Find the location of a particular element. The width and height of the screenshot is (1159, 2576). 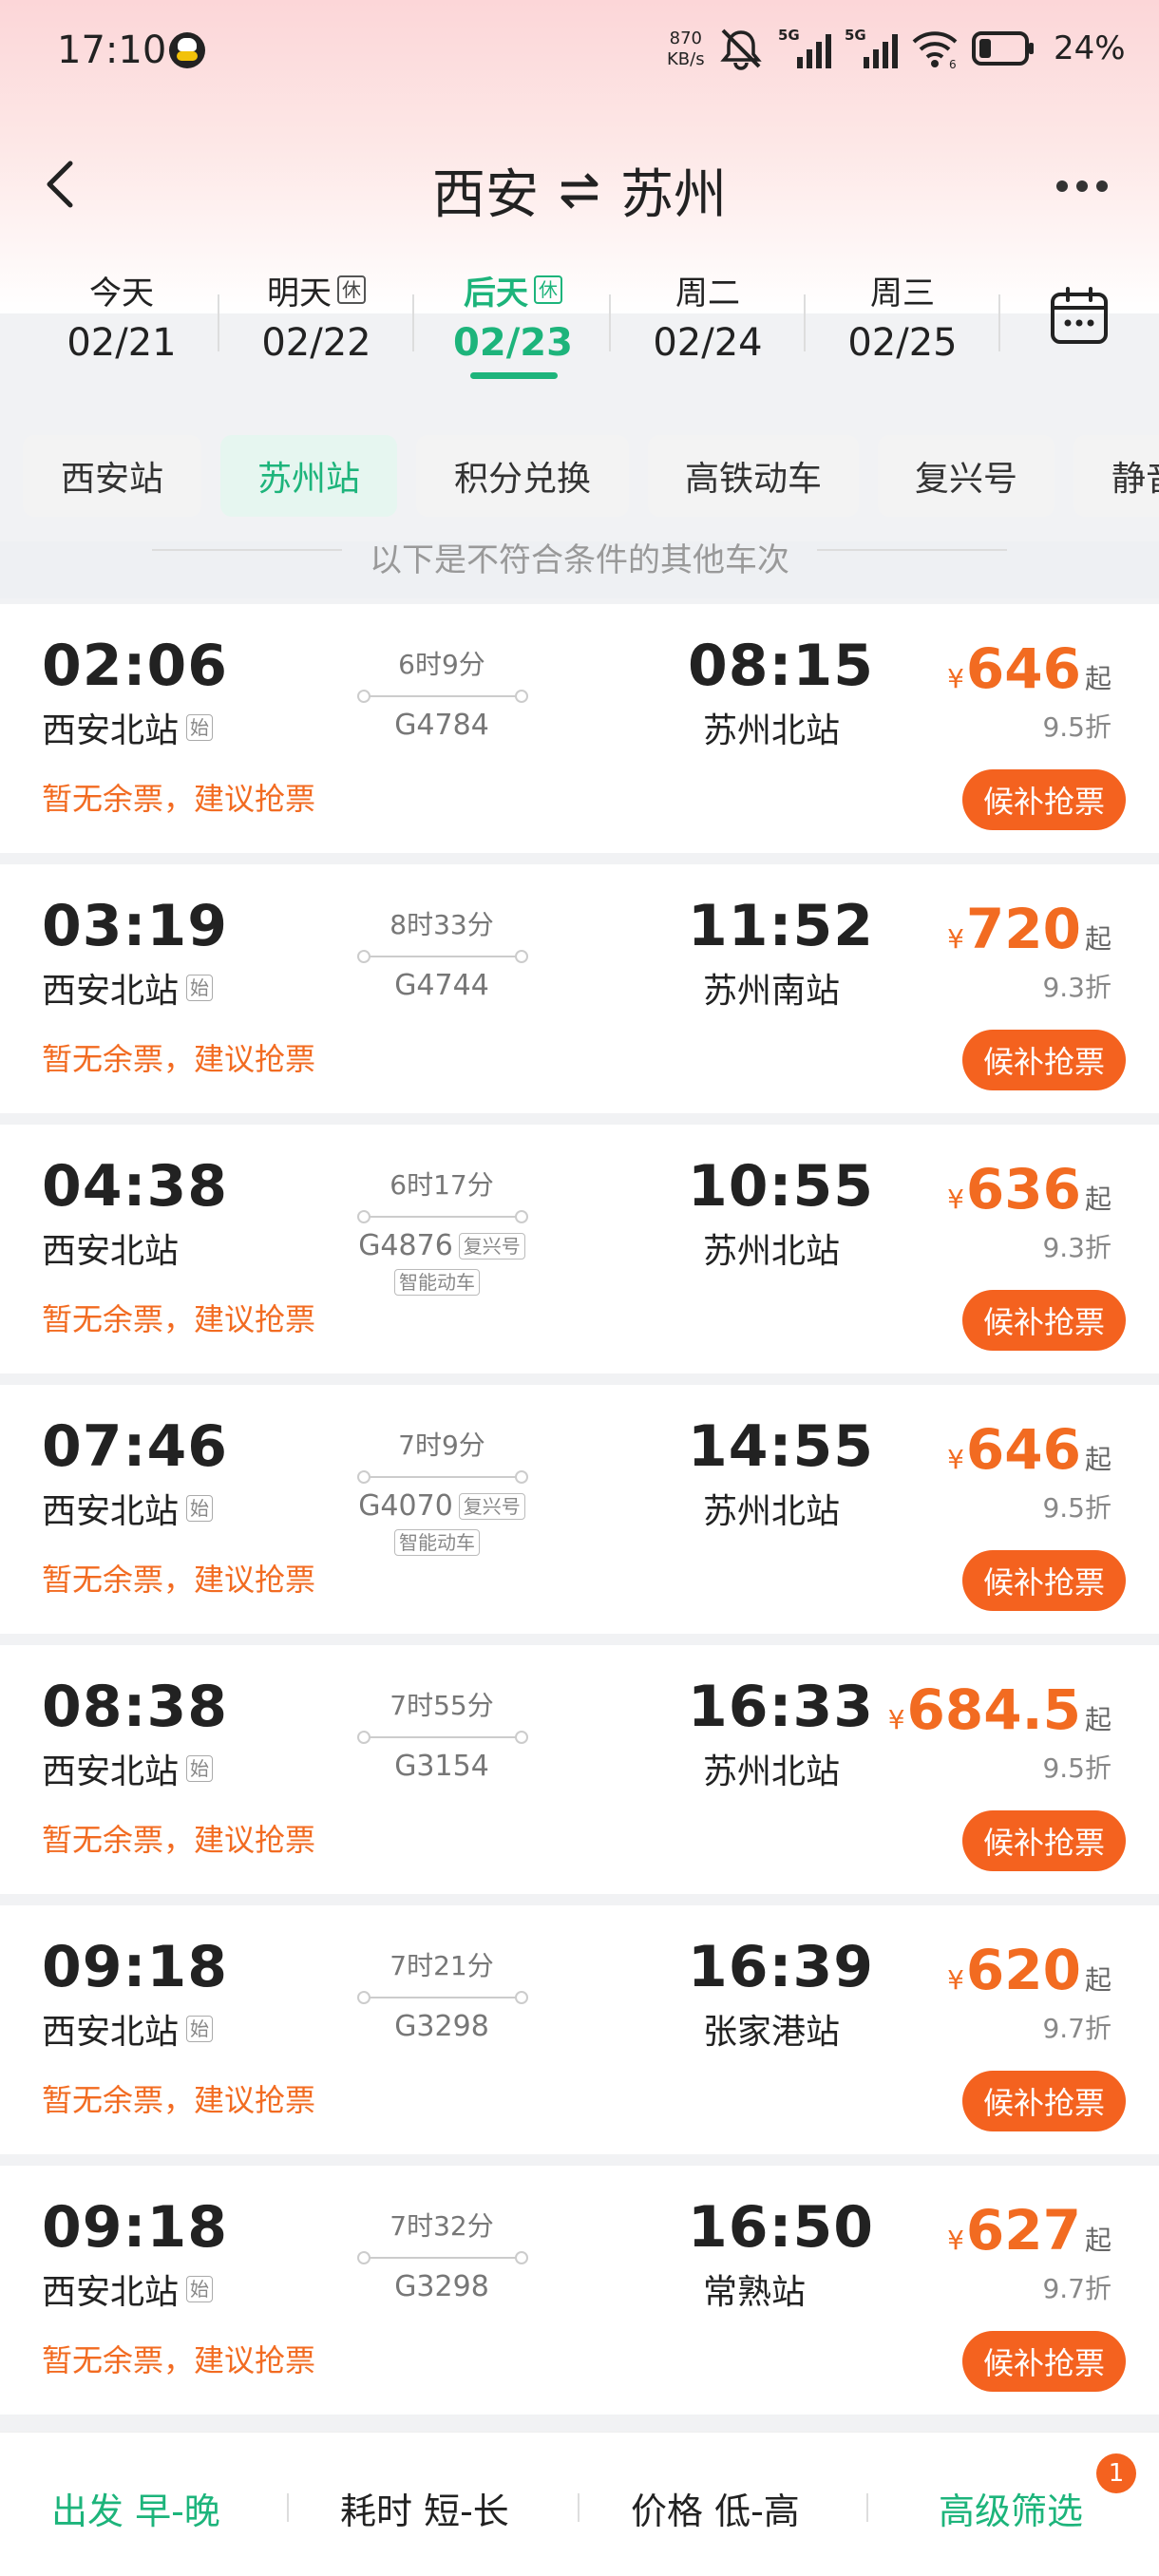

more-icon is located at coordinates (1082, 186).